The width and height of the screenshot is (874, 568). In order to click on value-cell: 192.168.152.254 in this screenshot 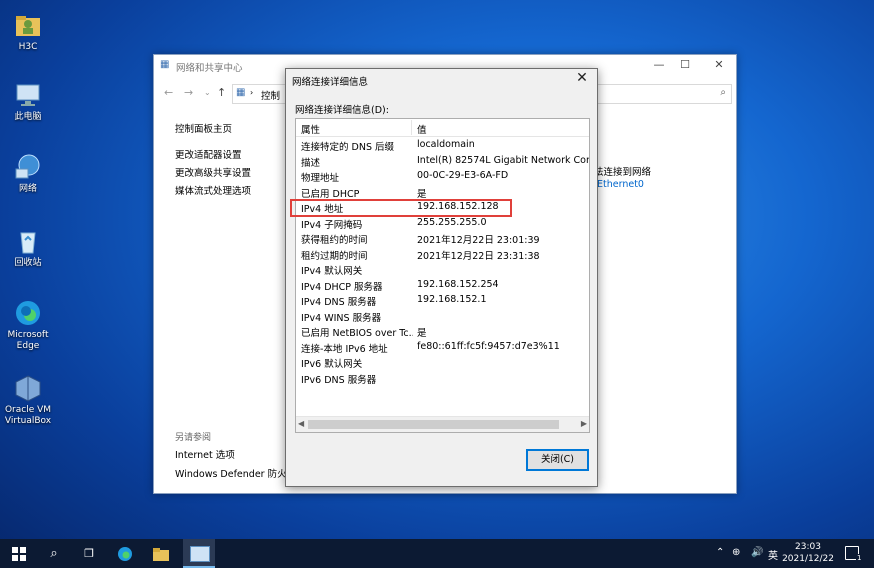, I will do `click(458, 284)`.